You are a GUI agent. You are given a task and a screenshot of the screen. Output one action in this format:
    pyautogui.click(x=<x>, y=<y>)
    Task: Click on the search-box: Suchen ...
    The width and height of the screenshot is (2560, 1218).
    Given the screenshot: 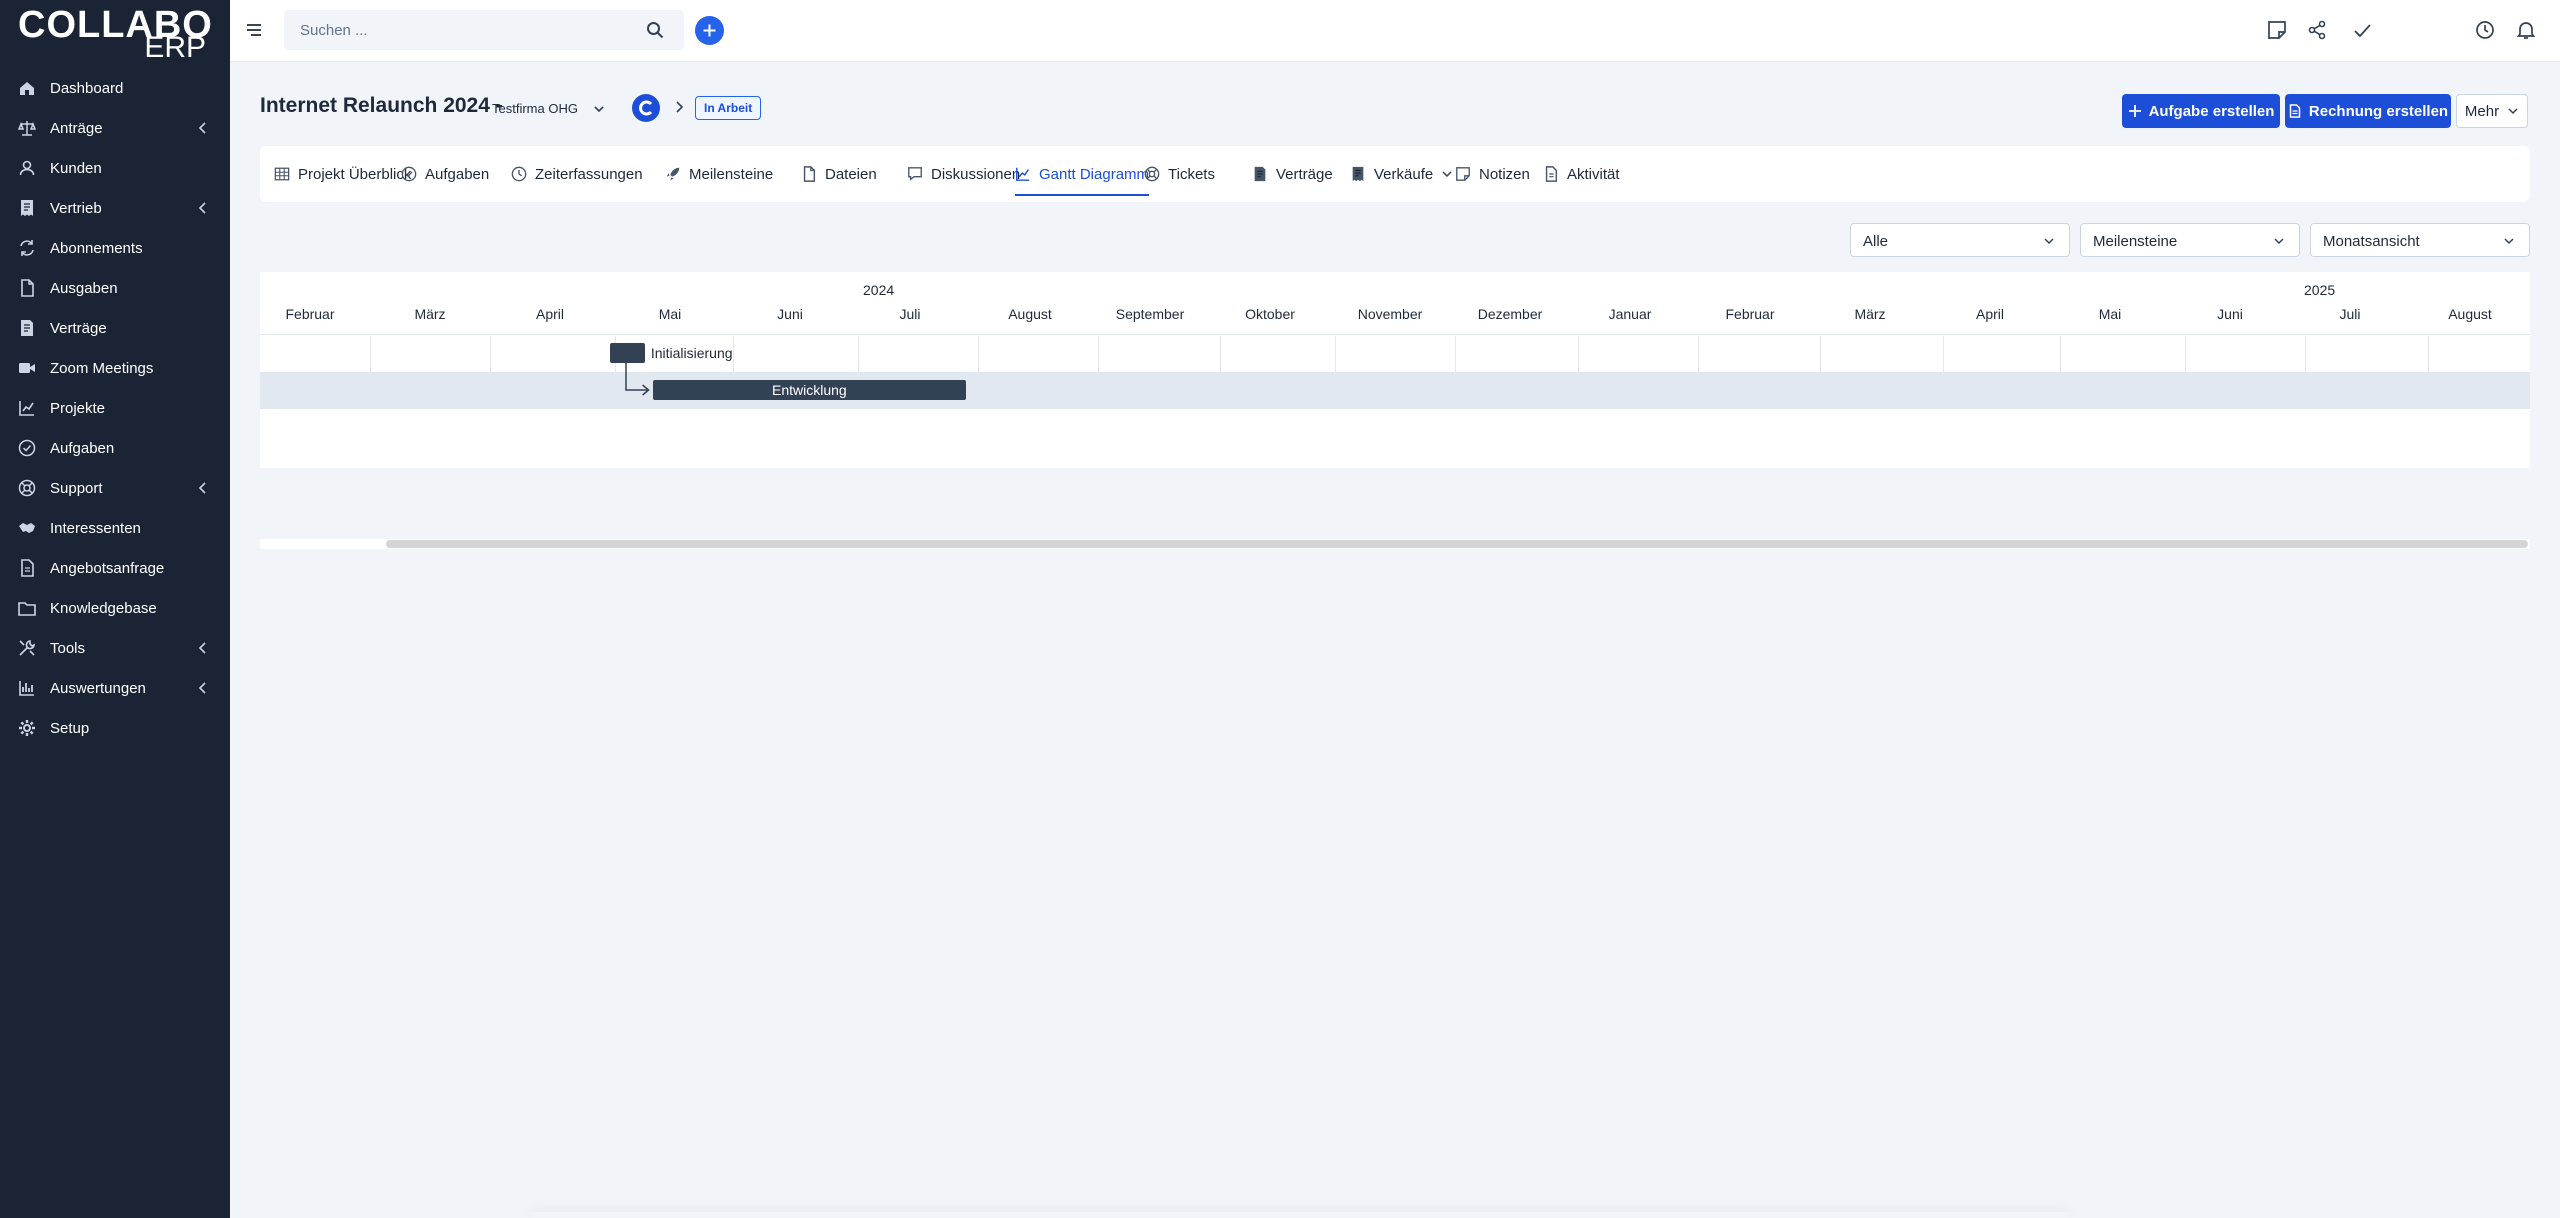 What is the action you would take?
    pyautogui.click(x=484, y=30)
    